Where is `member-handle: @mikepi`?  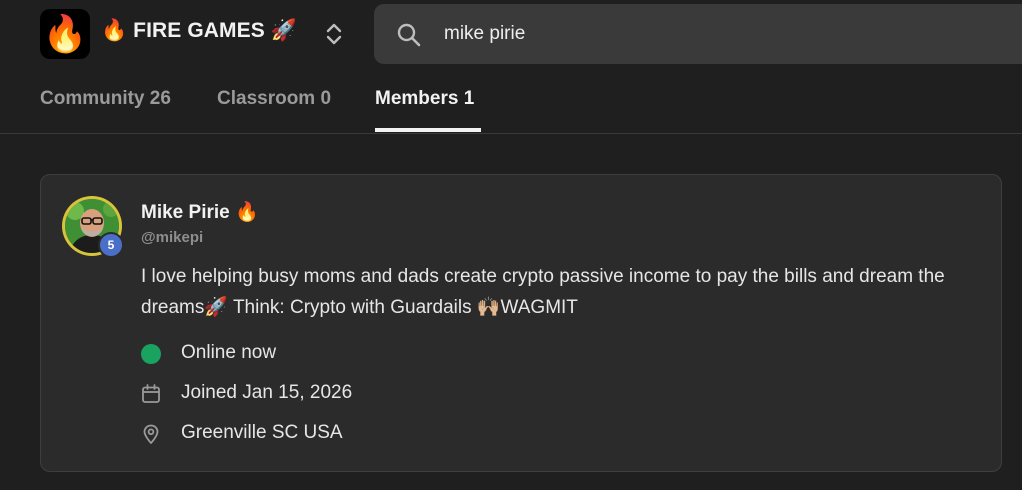 member-handle: @mikepi is located at coordinates (172, 237).